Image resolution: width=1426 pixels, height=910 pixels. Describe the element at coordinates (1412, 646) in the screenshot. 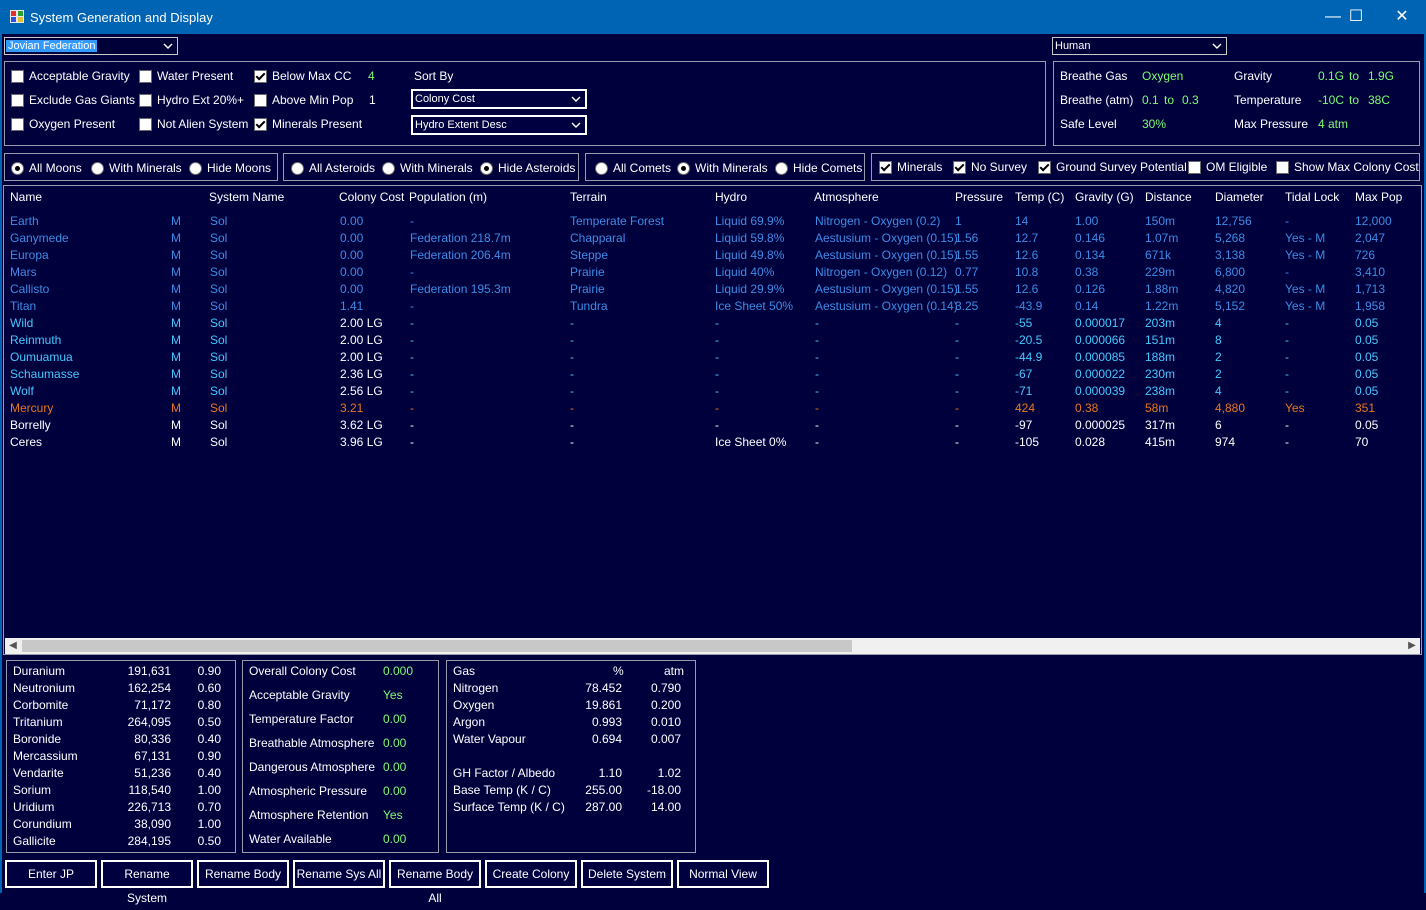

I see `scroll-right-icon: ▶` at that location.